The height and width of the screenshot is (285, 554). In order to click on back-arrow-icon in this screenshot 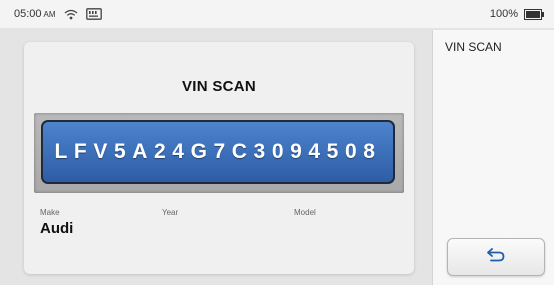, I will do `click(496, 257)`.